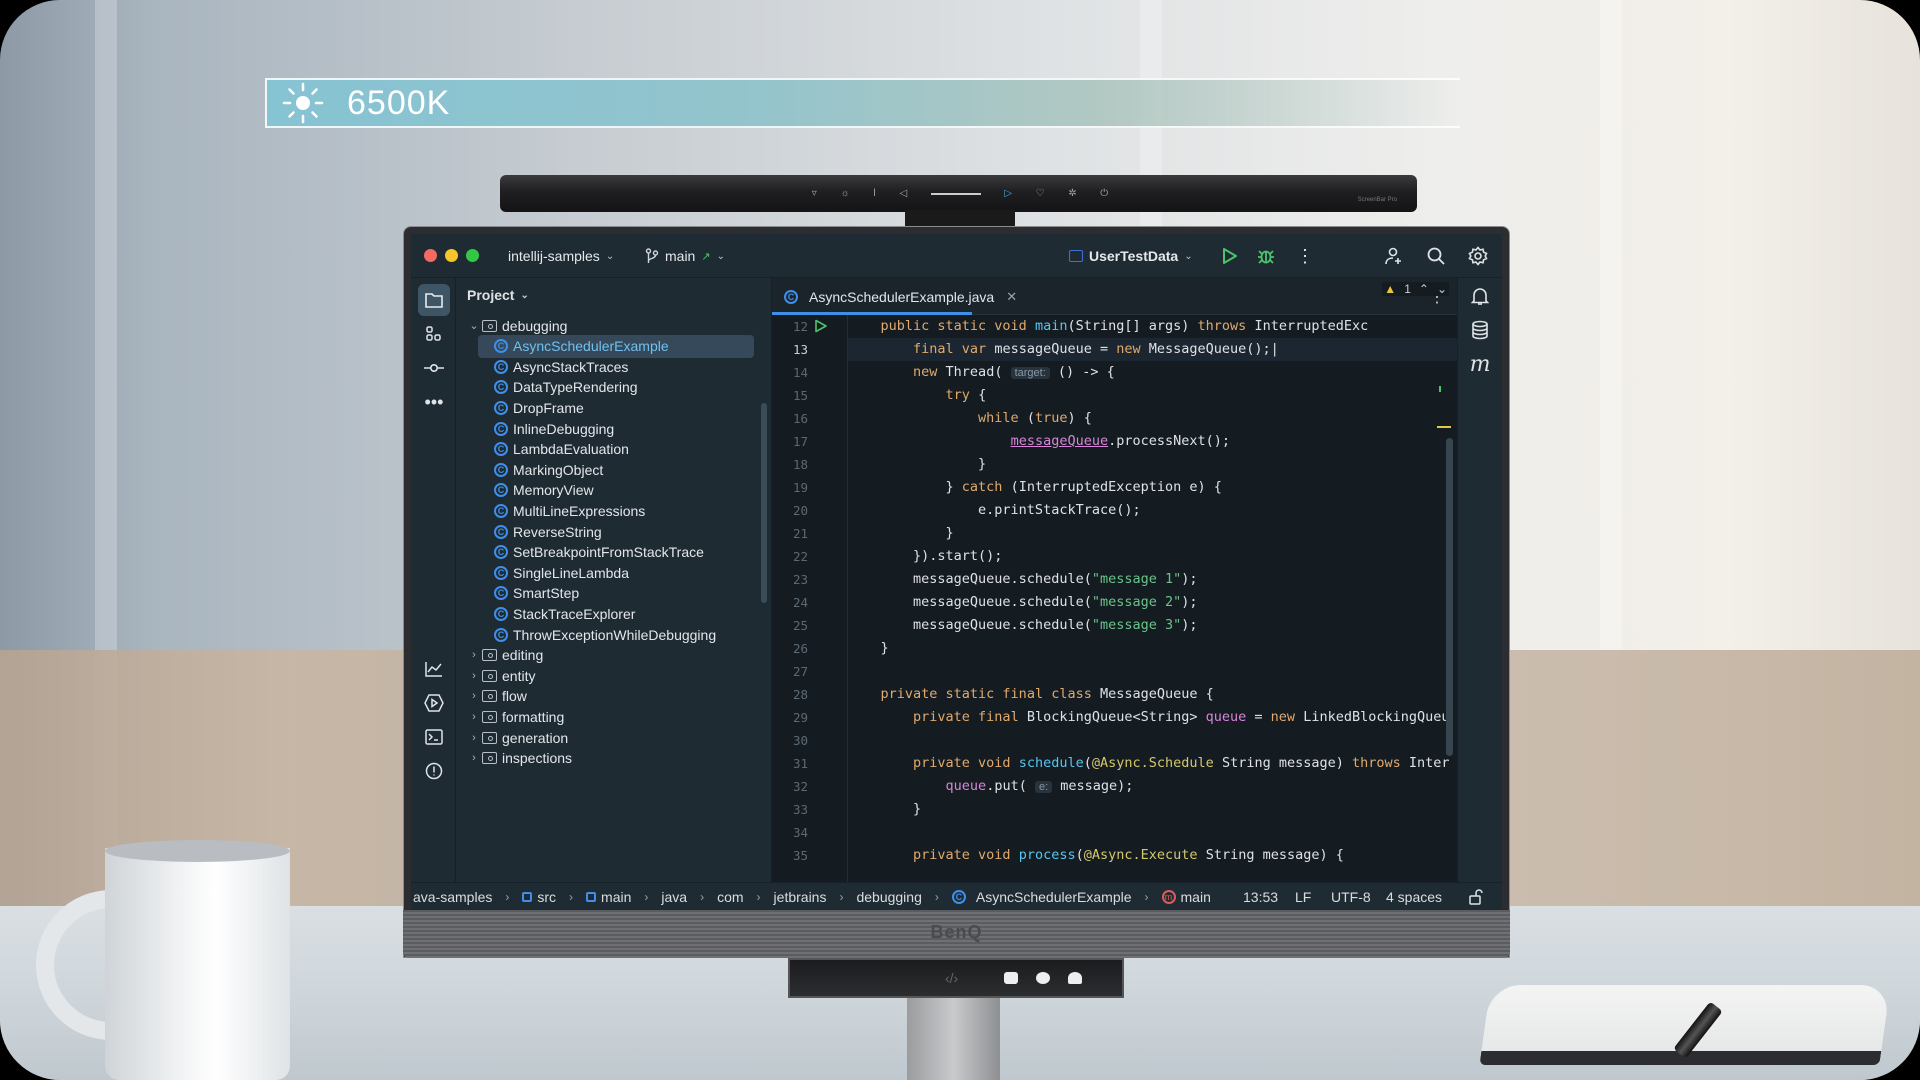  What do you see at coordinates (730, 897) in the screenshot?
I see `breadcrumb-item: com` at bounding box center [730, 897].